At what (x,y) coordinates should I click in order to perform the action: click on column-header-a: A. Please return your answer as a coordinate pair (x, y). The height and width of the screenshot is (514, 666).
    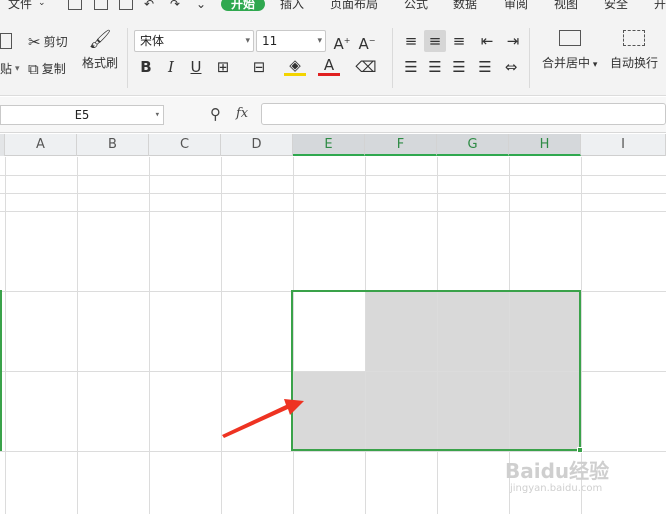
    Looking at the image, I should click on (41, 145).